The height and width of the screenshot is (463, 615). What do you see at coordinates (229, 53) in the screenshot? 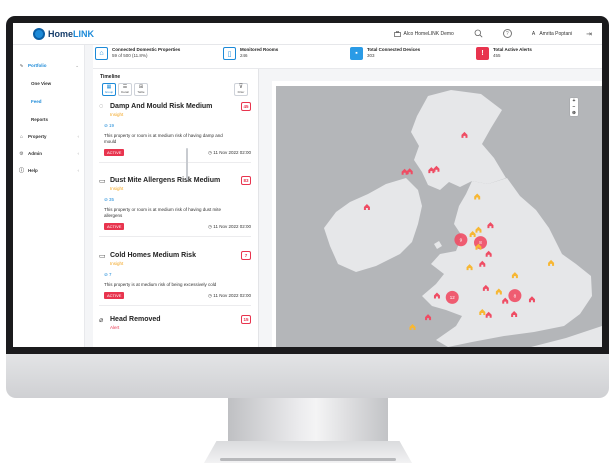
I see `door-icon: ▯` at bounding box center [229, 53].